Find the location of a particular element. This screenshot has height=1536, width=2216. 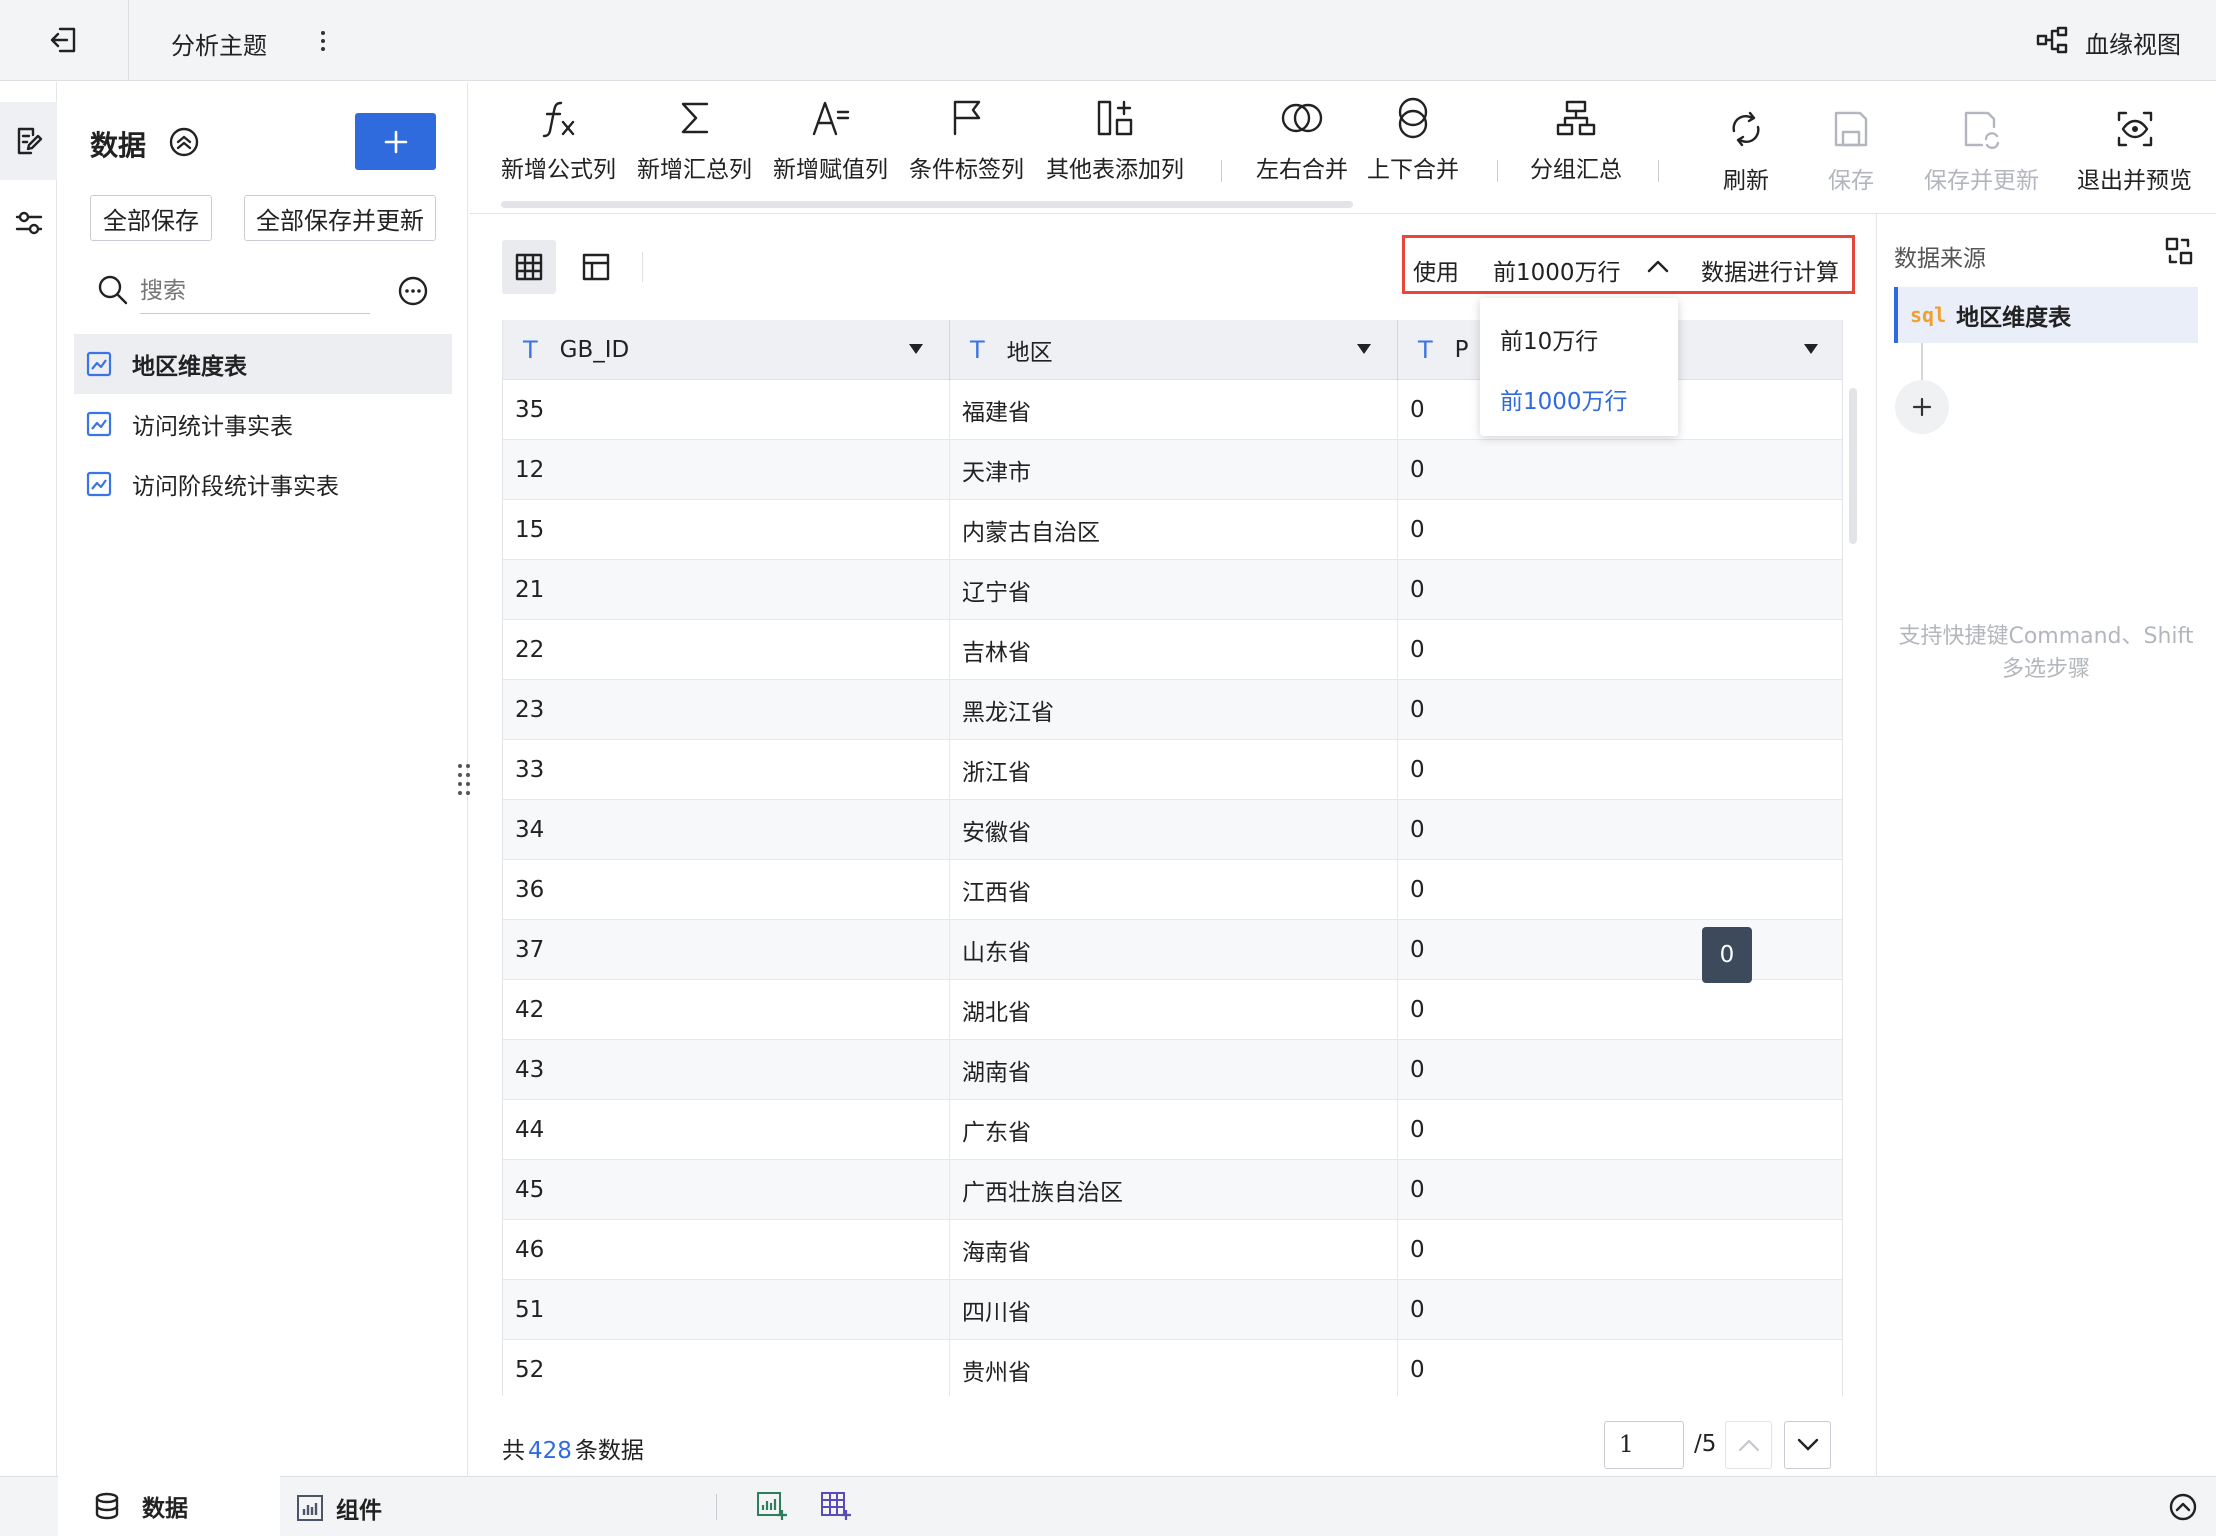

table-cell: 内蒙古自治区 is located at coordinates (1174, 530).